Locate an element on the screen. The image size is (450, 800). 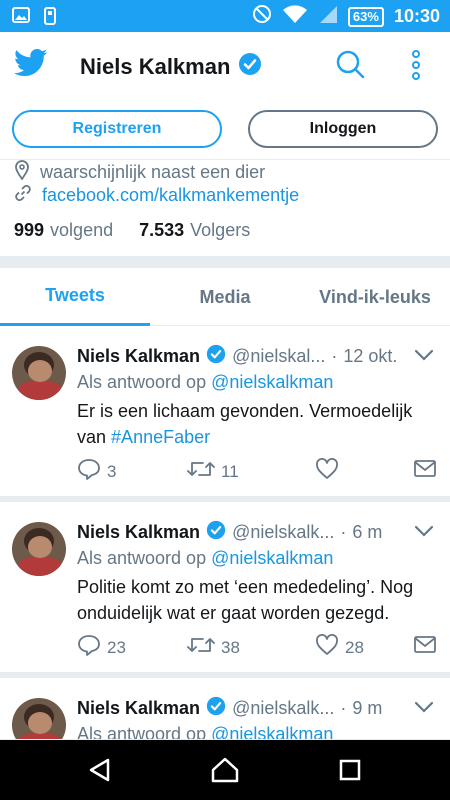
website-link: facebook.com/kalkmankementje is located at coordinates (170, 195).